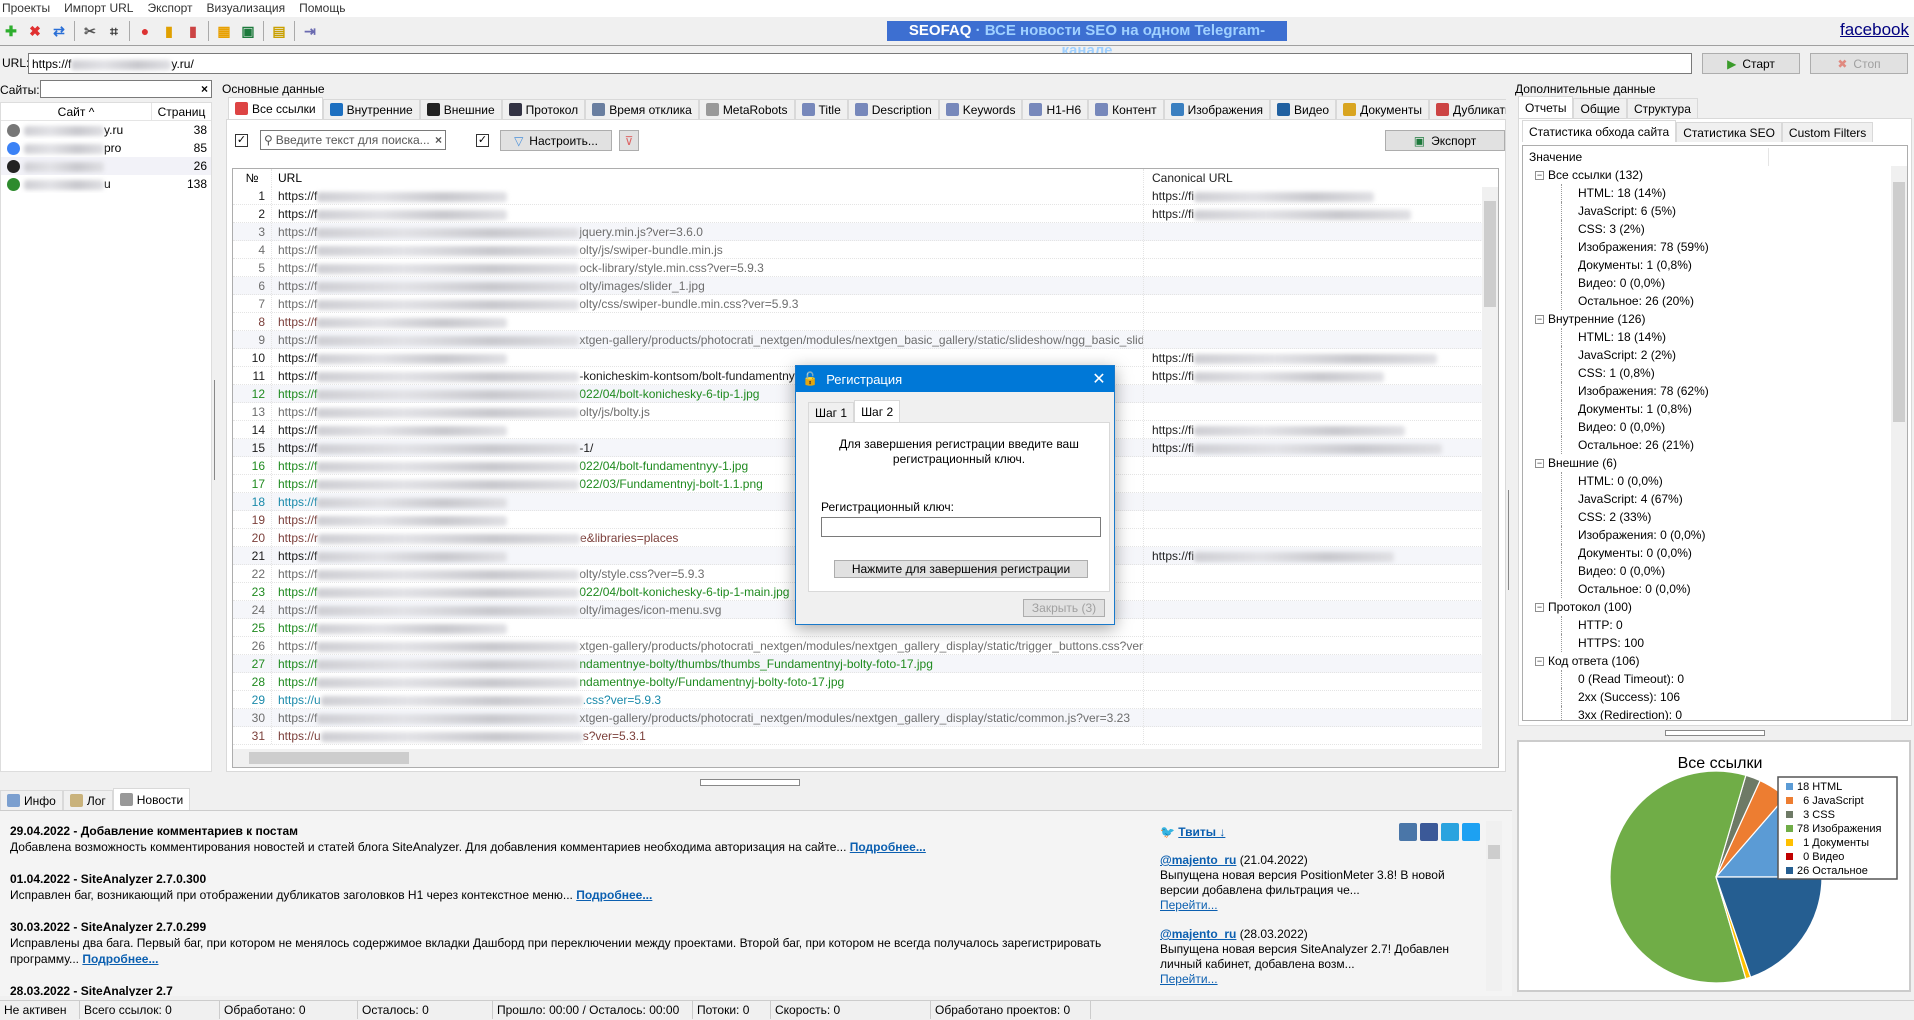 This screenshot has height=1020, width=1914. What do you see at coordinates (106, 184) in the screenshot?
I see `site-row: u 138` at bounding box center [106, 184].